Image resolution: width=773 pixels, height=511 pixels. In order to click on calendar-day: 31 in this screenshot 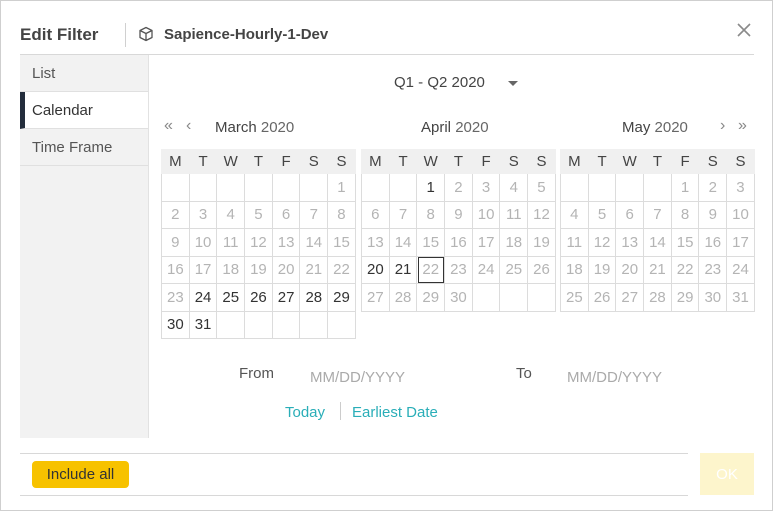, I will do `click(740, 297)`.